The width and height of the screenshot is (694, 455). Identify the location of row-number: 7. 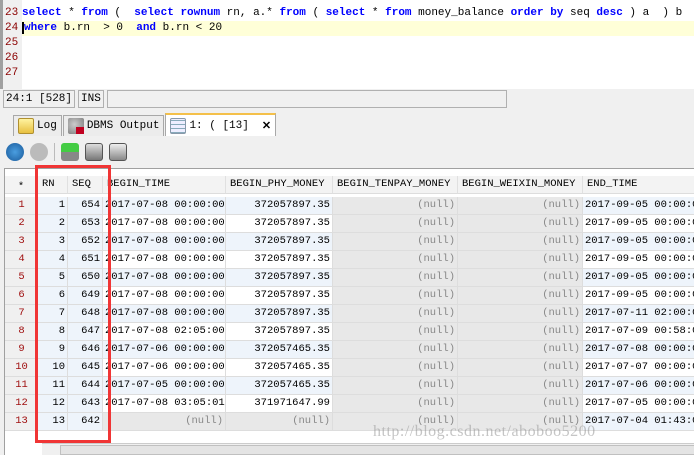
(21, 314).